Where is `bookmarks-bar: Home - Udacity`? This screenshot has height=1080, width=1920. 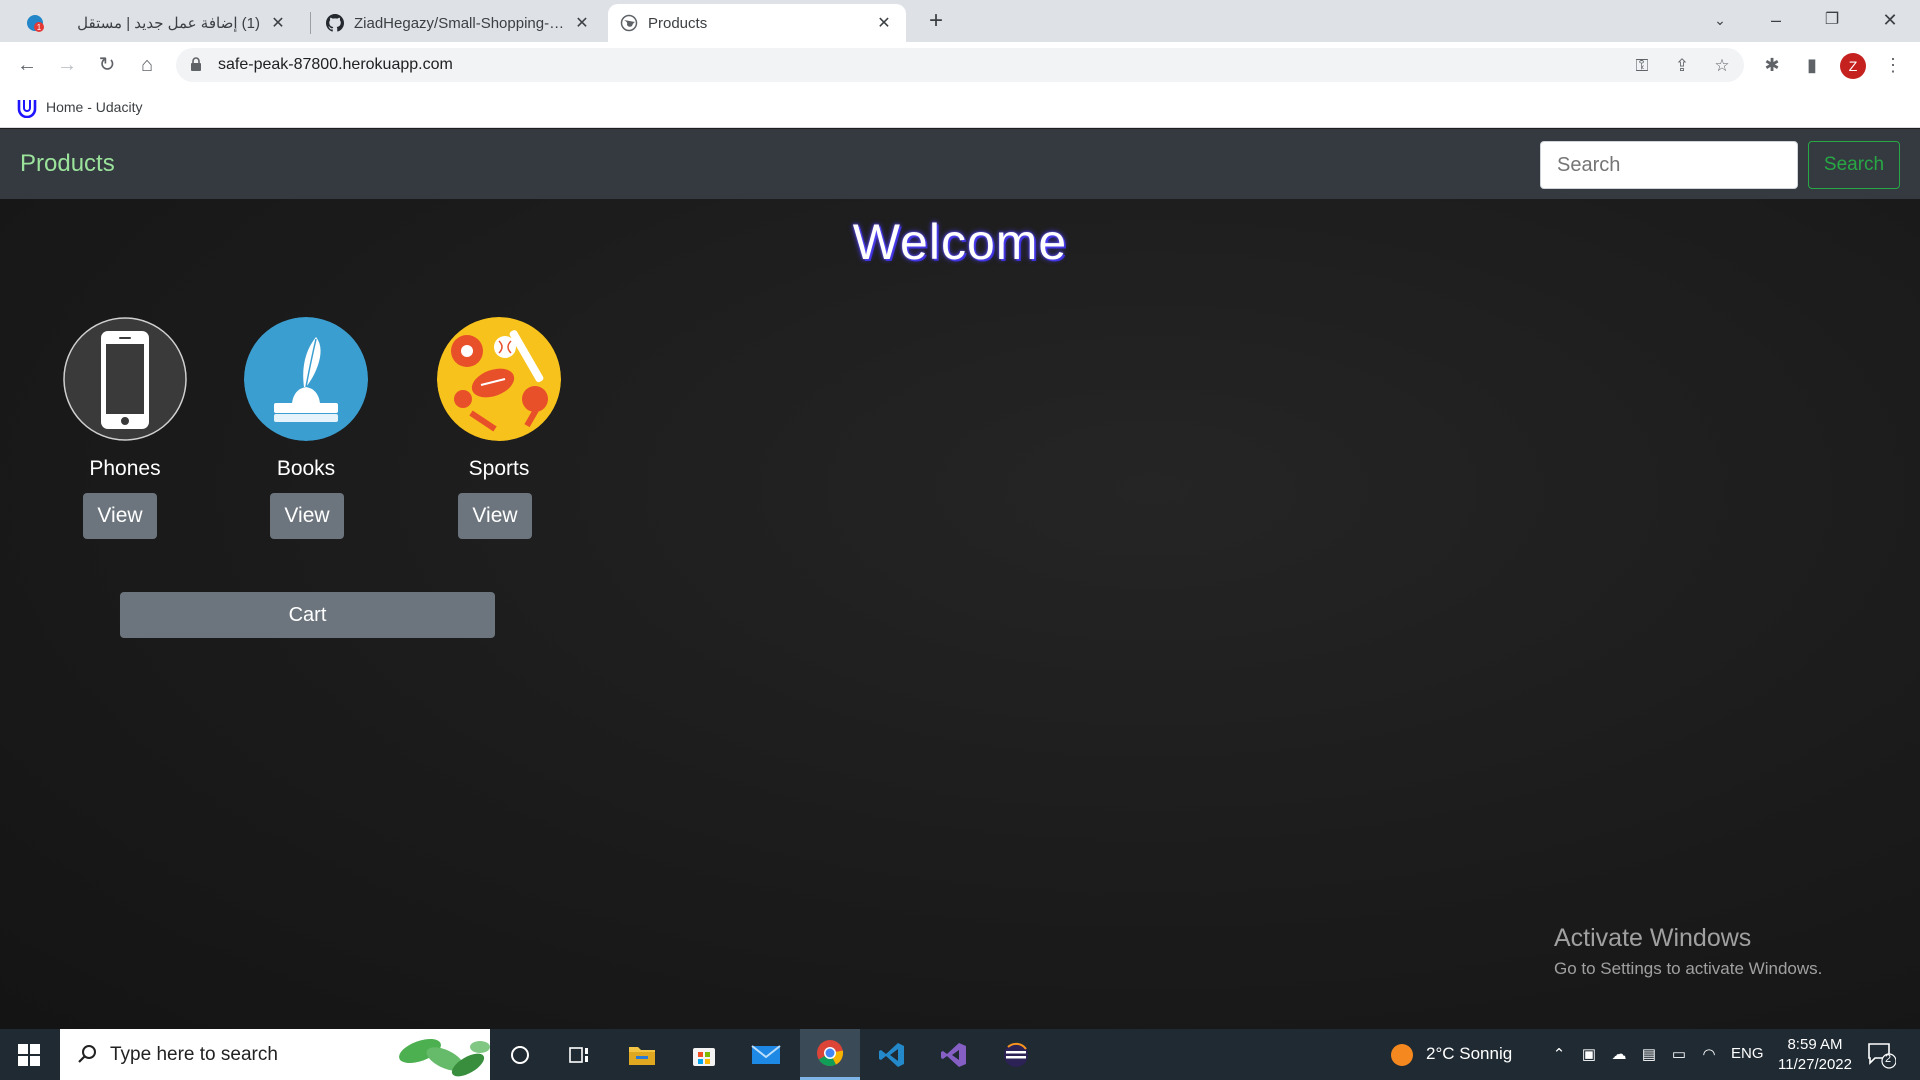
bookmarks-bar: Home - Udacity is located at coordinates (960, 108).